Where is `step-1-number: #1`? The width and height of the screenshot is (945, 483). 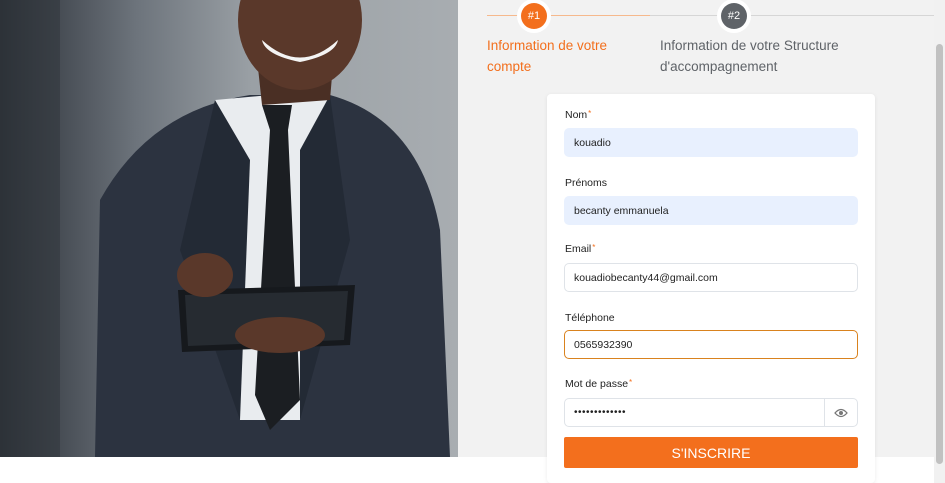 step-1-number: #1 is located at coordinates (534, 16).